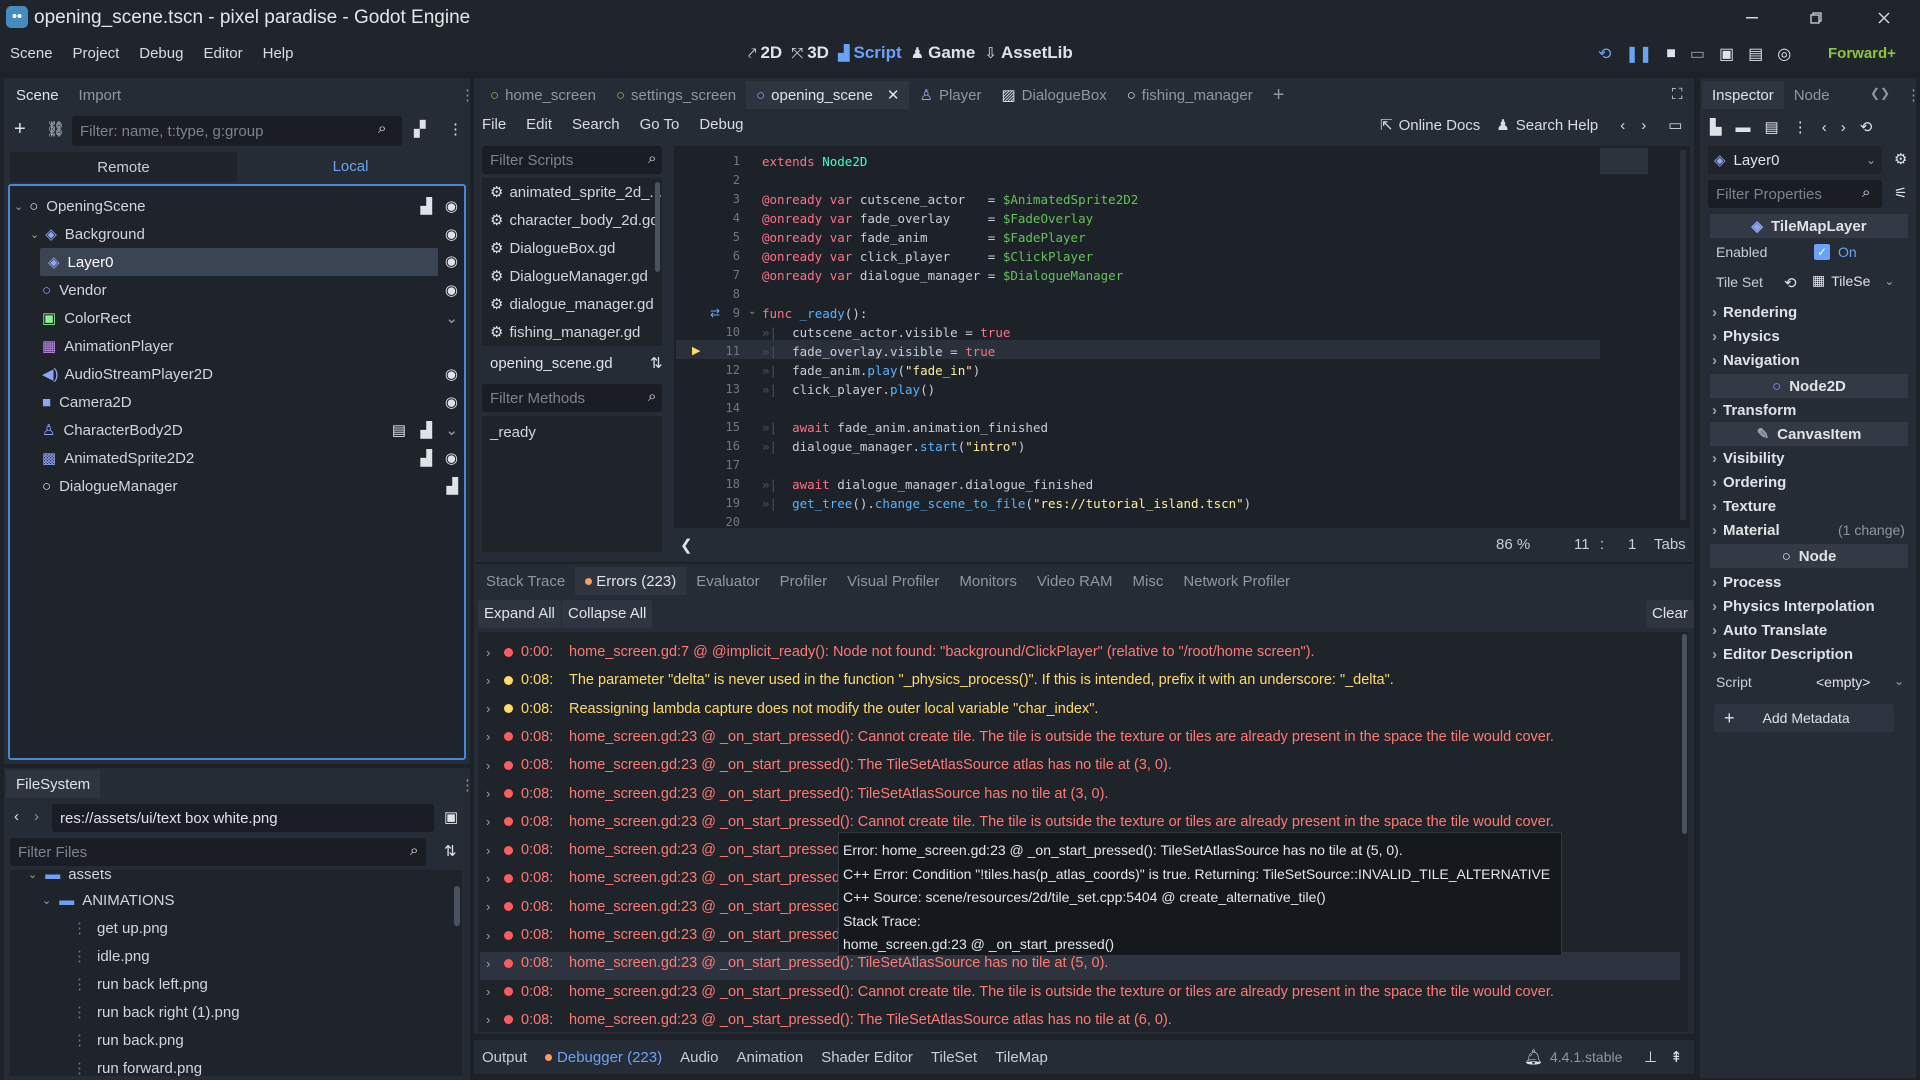 This screenshot has height=1080, width=1920. I want to click on file-item: ⋮ idle.png, so click(236, 956).